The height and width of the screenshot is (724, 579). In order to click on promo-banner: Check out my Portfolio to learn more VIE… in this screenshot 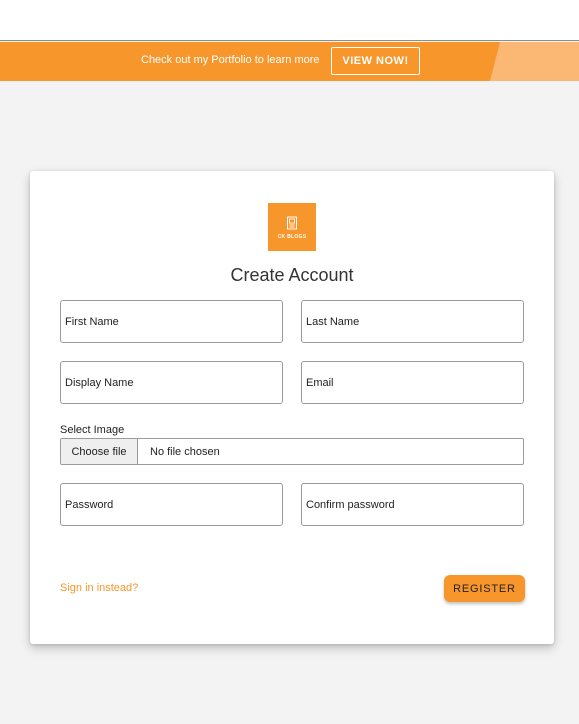, I will do `click(289, 61)`.